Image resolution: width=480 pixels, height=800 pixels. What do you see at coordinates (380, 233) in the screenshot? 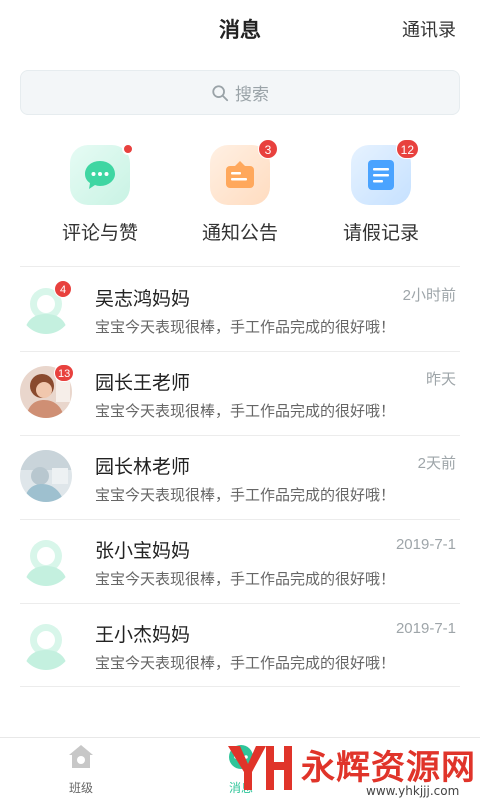
I see `quick-action-label: 请假记录` at bounding box center [380, 233].